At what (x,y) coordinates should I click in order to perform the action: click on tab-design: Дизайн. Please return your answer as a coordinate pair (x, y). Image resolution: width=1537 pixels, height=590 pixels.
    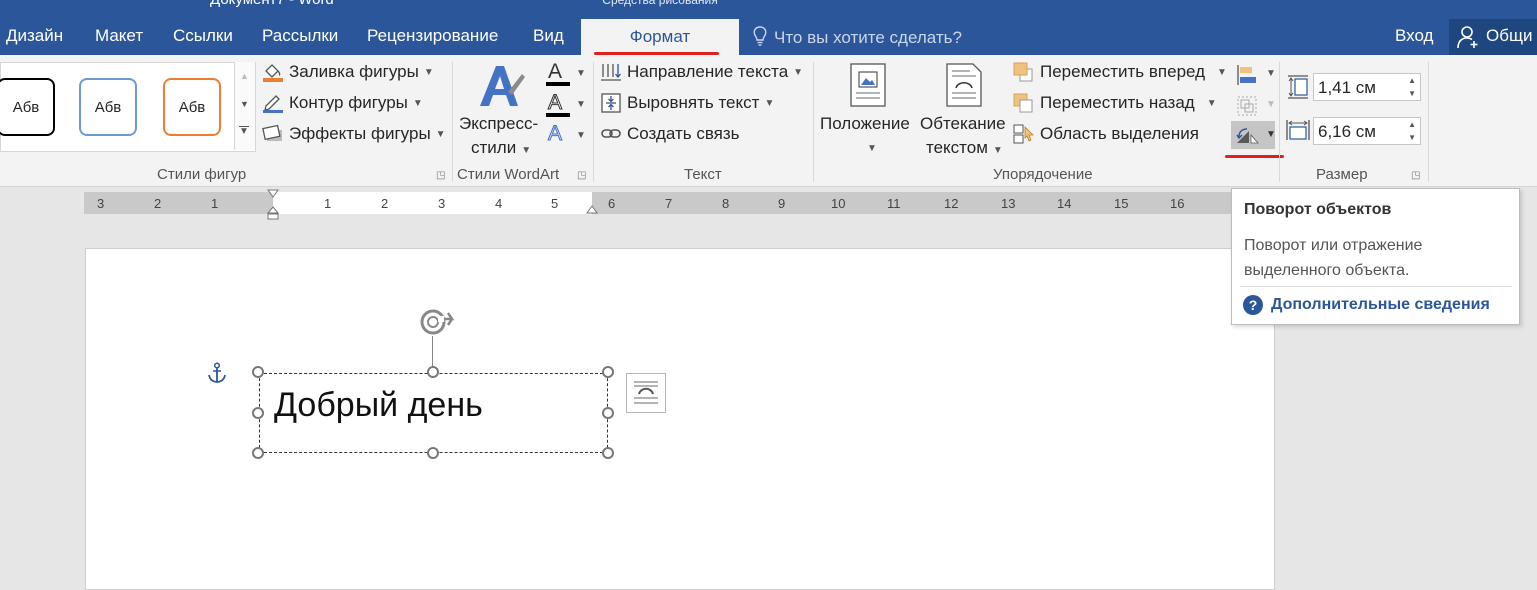
    Looking at the image, I should click on (34, 36).